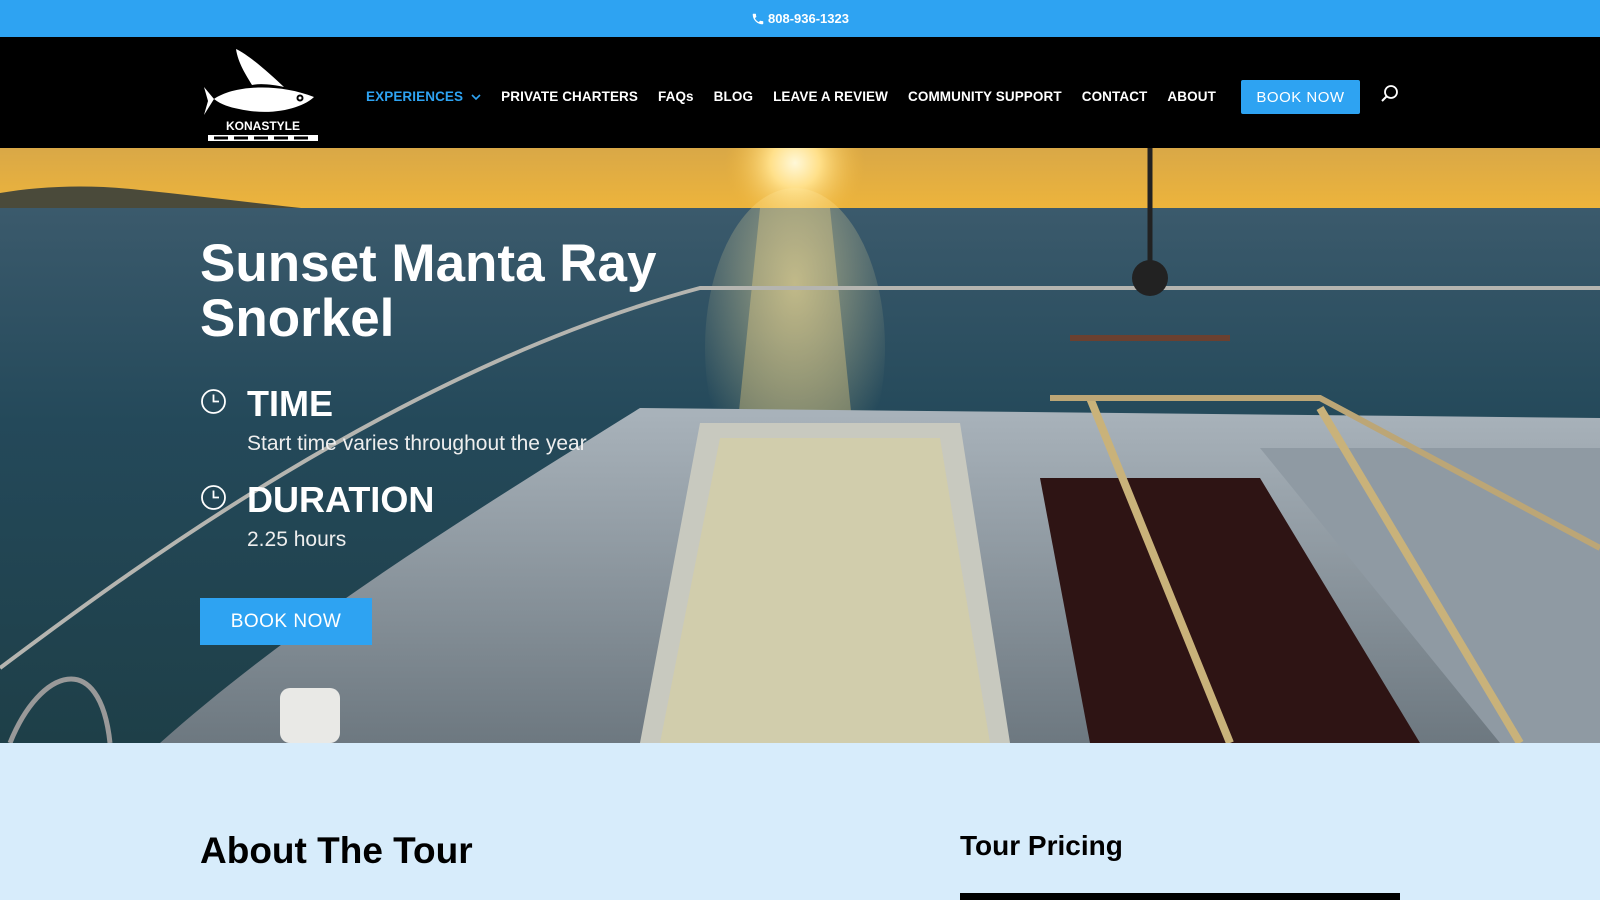 Image resolution: width=1600 pixels, height=900 pixels. Describe the element at coordinates (263, 126) in the screenshot. I see `svg-text: KONASTYLE` at that location.